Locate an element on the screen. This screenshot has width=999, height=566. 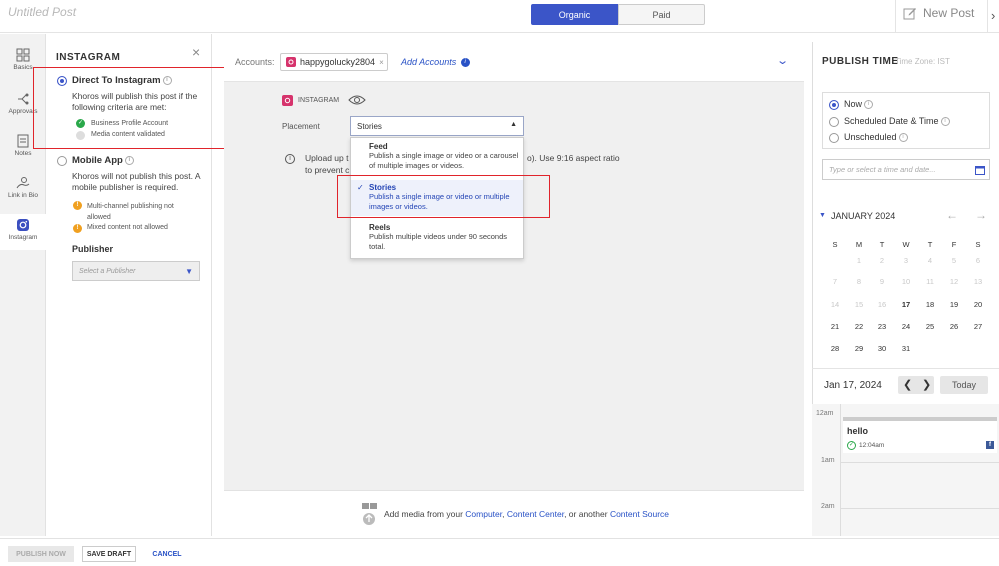
publish-now-button: PUBLISH NOW is located at coordinates (41, 554).